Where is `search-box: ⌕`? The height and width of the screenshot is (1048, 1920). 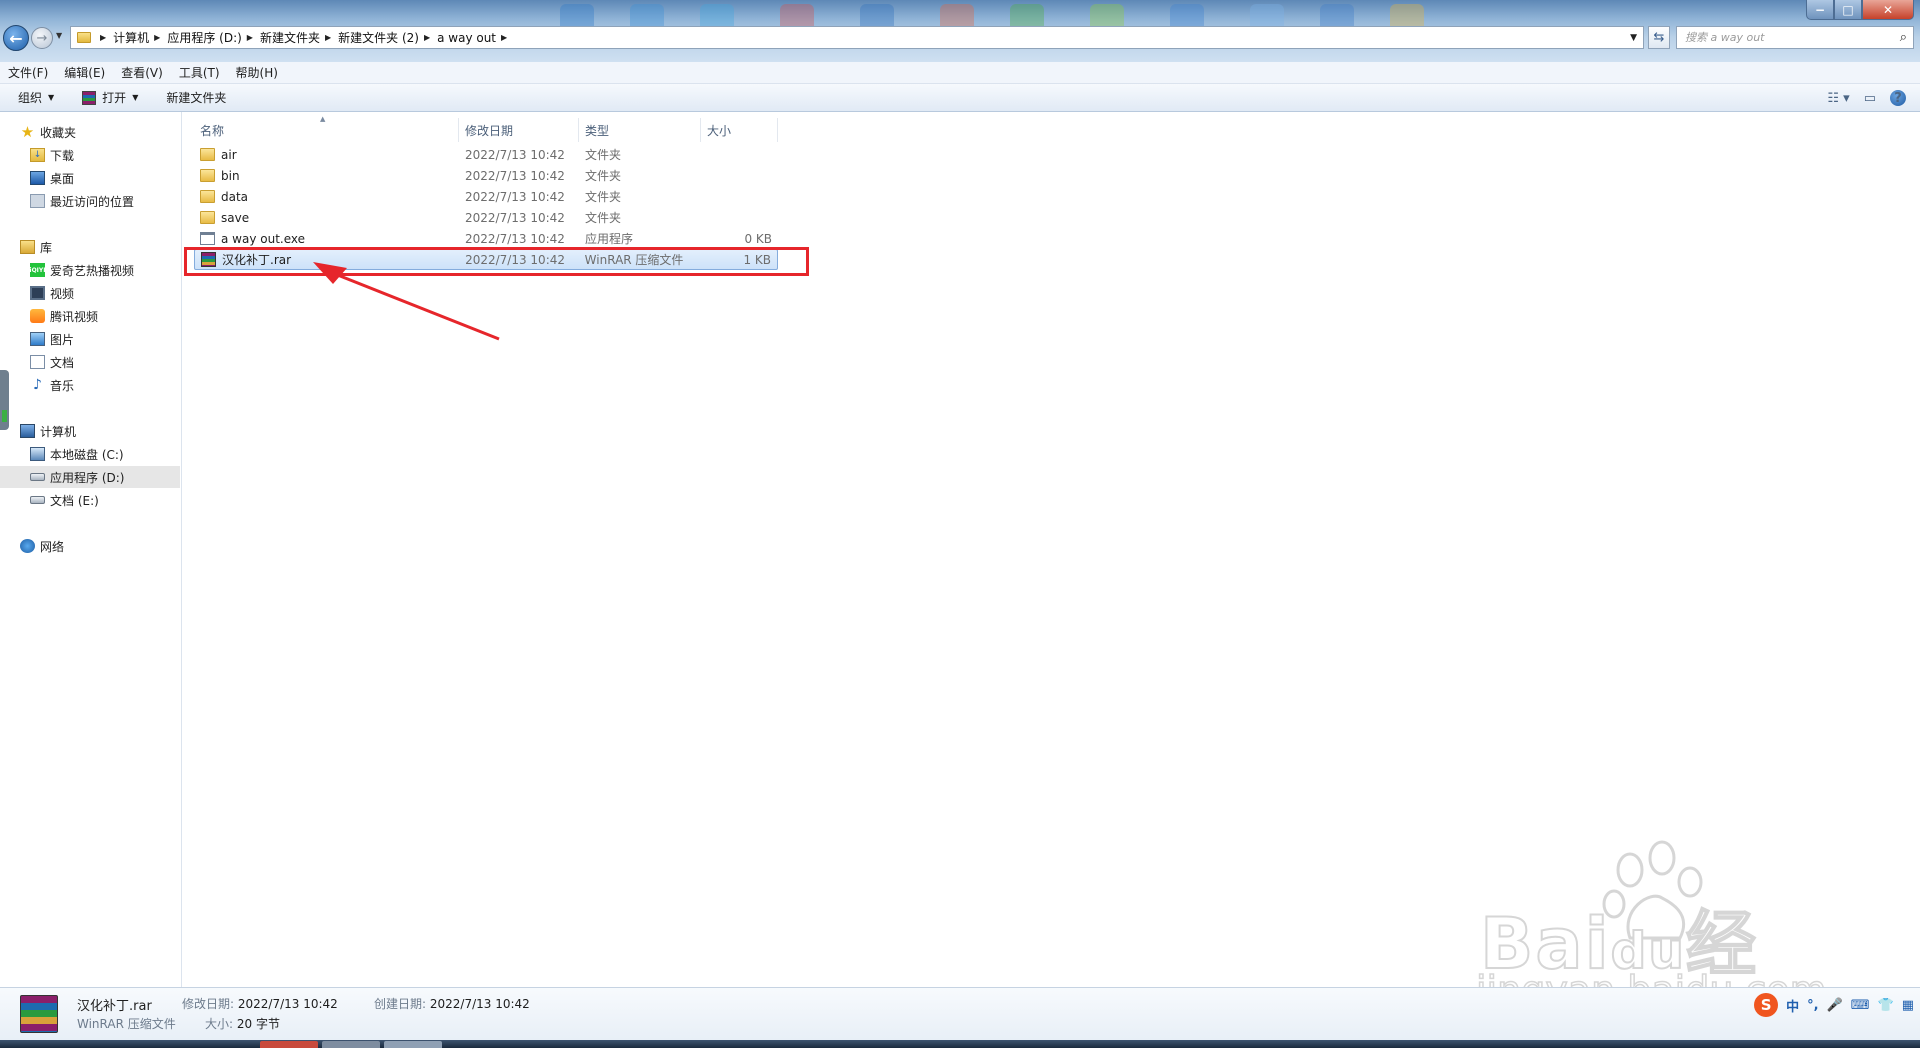
search-box: ⌕ is located at coordinates (1795, 37).